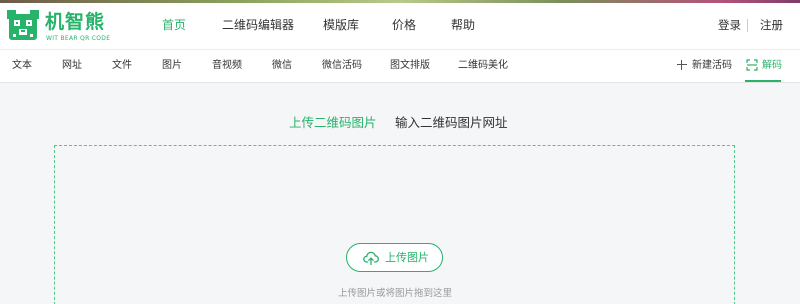  I want to click on nav-qr-editor: 二维码编辑器, so click(258, 25).